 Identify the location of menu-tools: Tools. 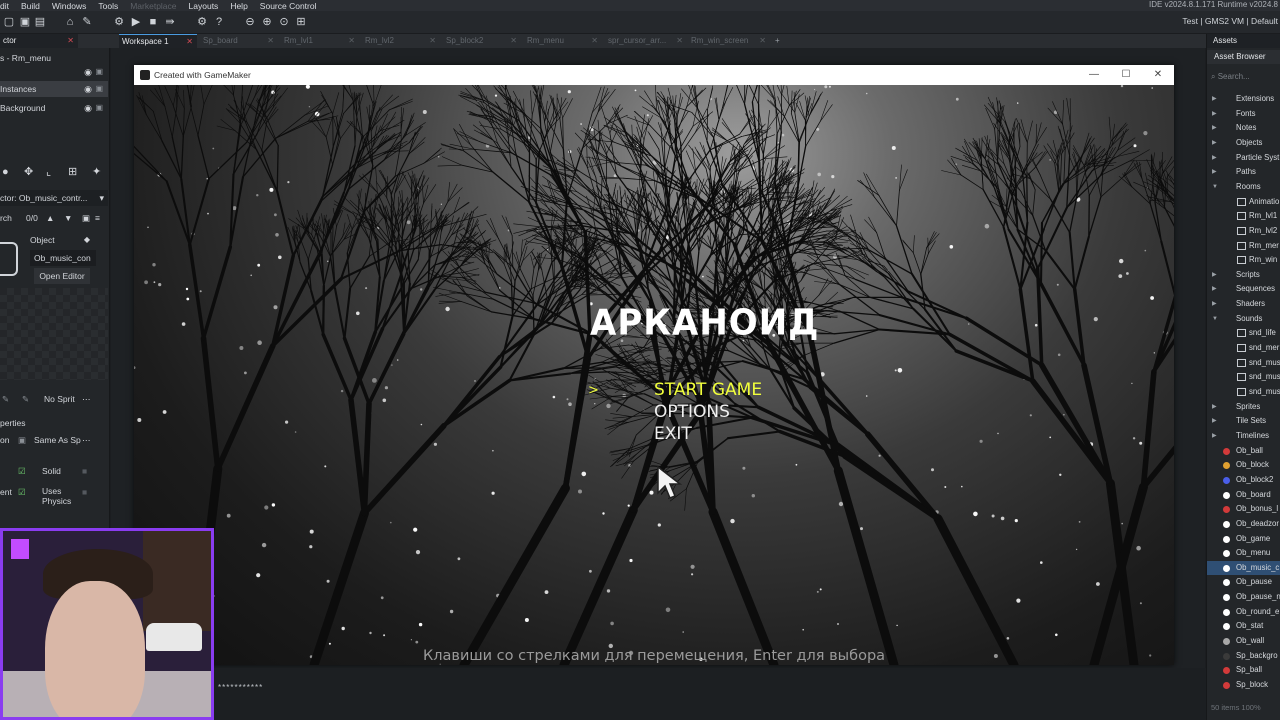
(108, 6).